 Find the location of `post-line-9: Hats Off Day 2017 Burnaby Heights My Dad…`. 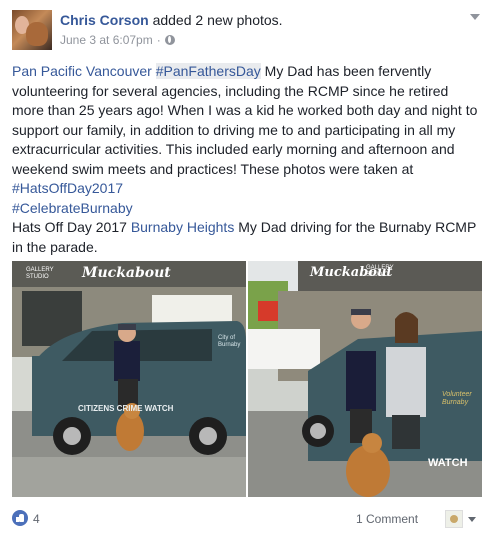

post-line-9: Hats Off Day 2017 Burnaby Heights My Dad… is located at coordinates (249, 228).